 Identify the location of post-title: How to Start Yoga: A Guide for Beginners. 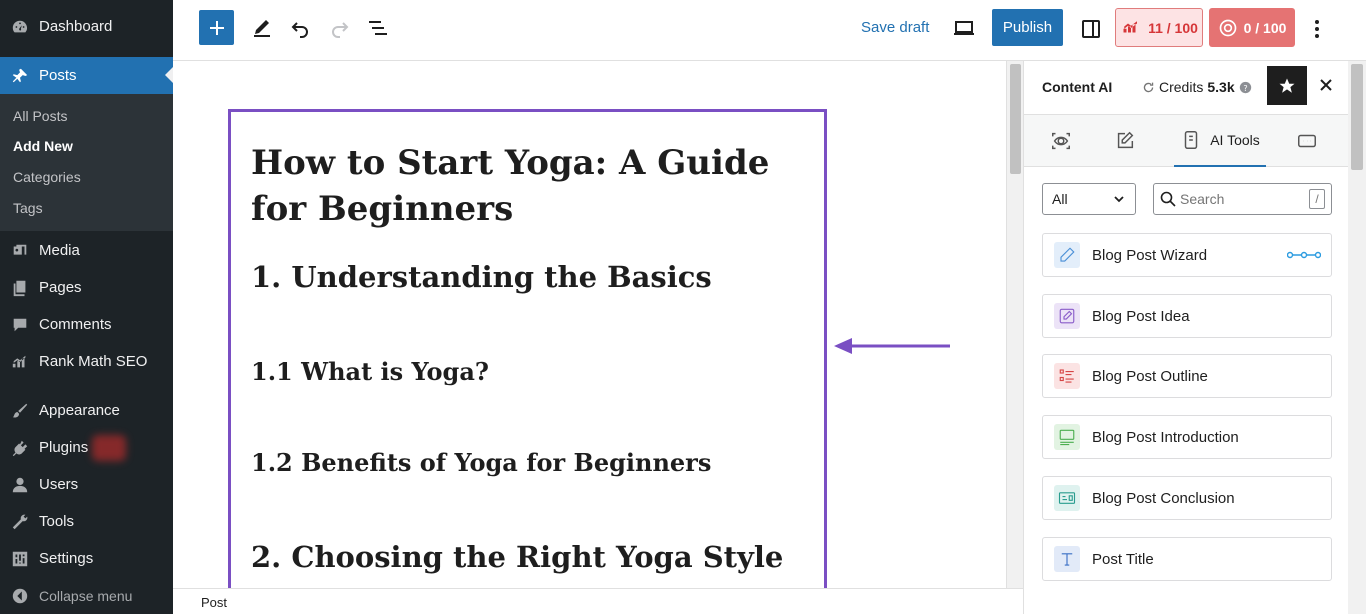
(531, 186).